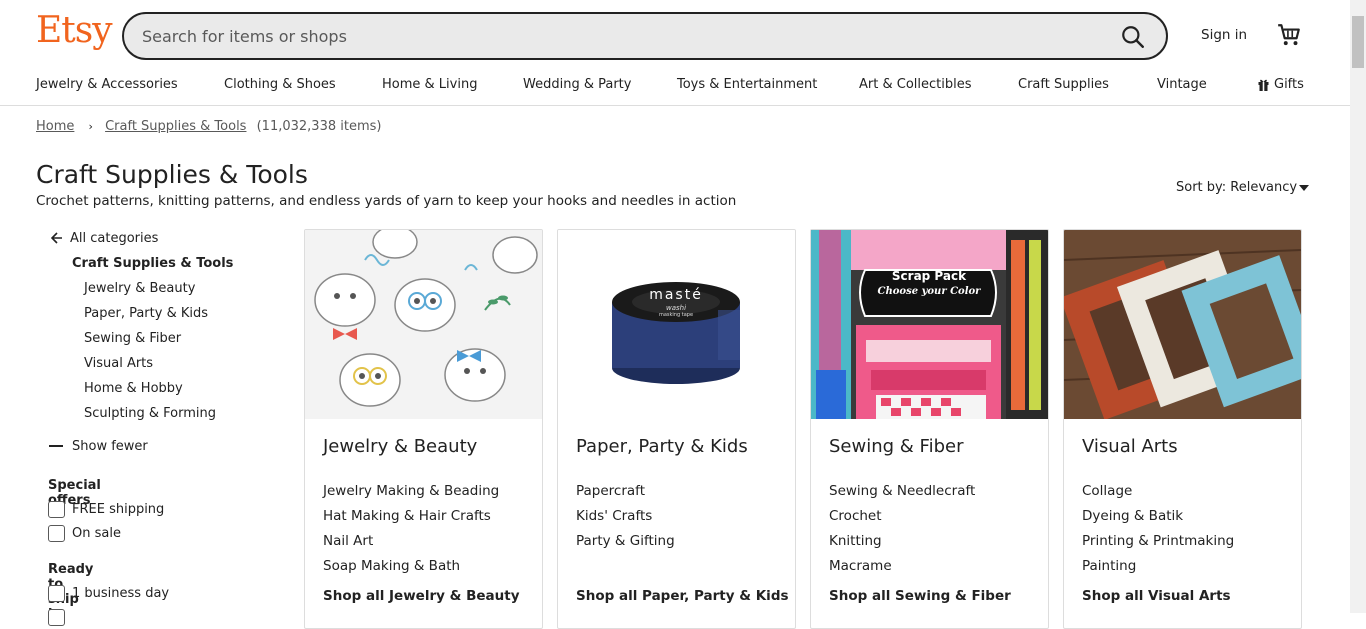 The height and width of the screenshot is (629, 1366). What do you see at coordinates (1182, 324) in the screenshot?
I see `category-image-visual-arts` at bounding box center [1182, 324].